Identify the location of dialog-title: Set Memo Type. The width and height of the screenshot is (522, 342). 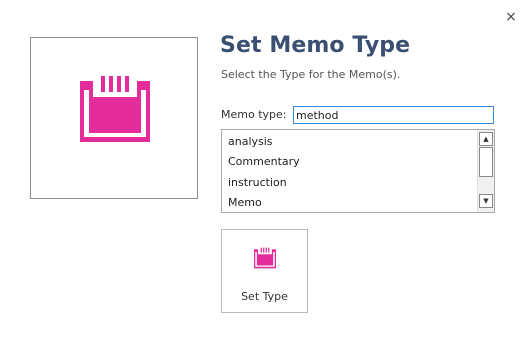
(315, 45).